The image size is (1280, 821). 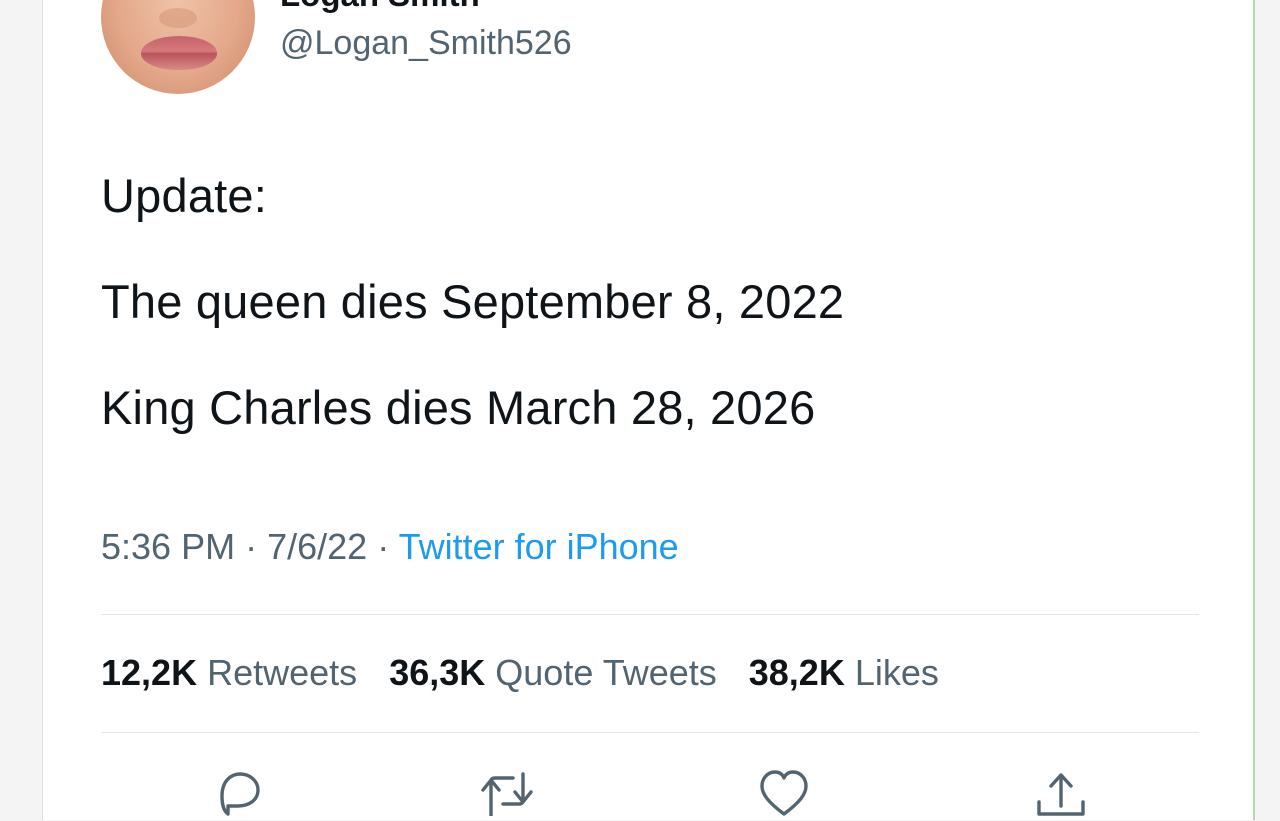 What do you see at coordinates (606, 672) in the screenshot?
I see `quotes-label: Quote Tweets` at bounding box center [606, 672].